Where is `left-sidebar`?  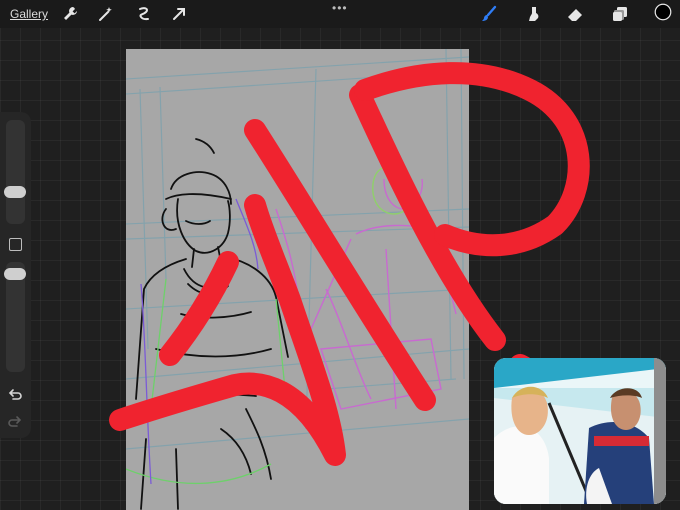 left-sidebar is located at coordinates (15, 275).